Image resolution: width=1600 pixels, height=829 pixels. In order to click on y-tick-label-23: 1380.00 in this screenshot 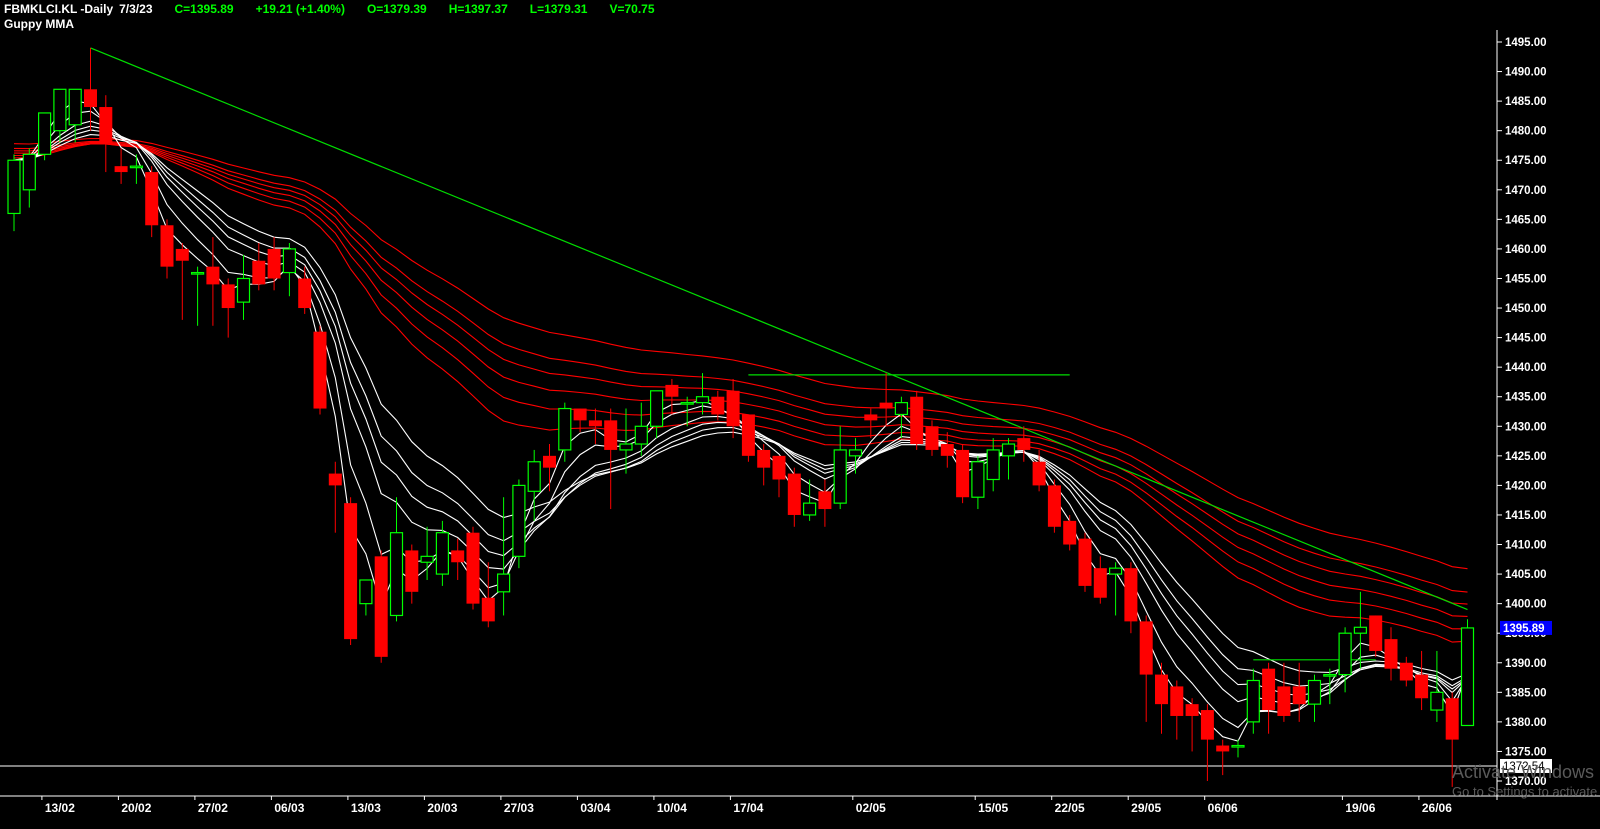, I will do `click(1526, 723)`.